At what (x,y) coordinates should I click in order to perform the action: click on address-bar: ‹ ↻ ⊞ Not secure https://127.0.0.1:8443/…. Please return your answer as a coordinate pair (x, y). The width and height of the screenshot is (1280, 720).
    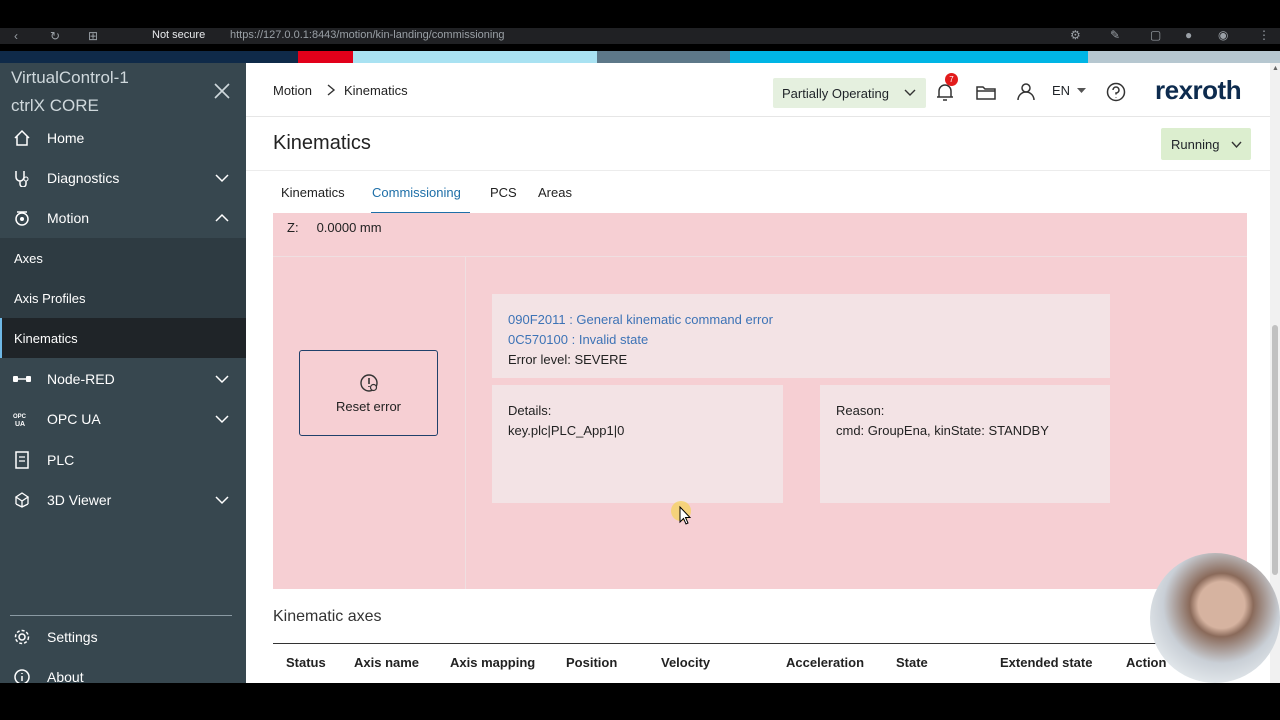
    Looking at the image, I should click on (640, 36).